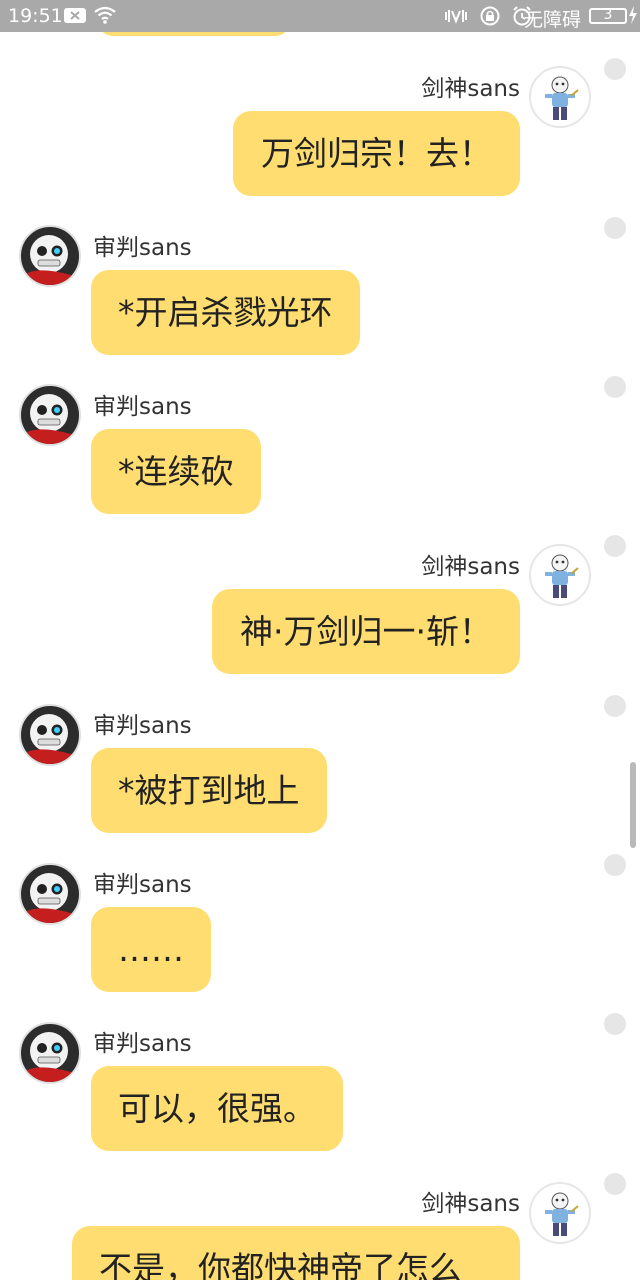  I want to click on message-bubble: 不是，你都快神帝了怎么, so click(296, 1253).